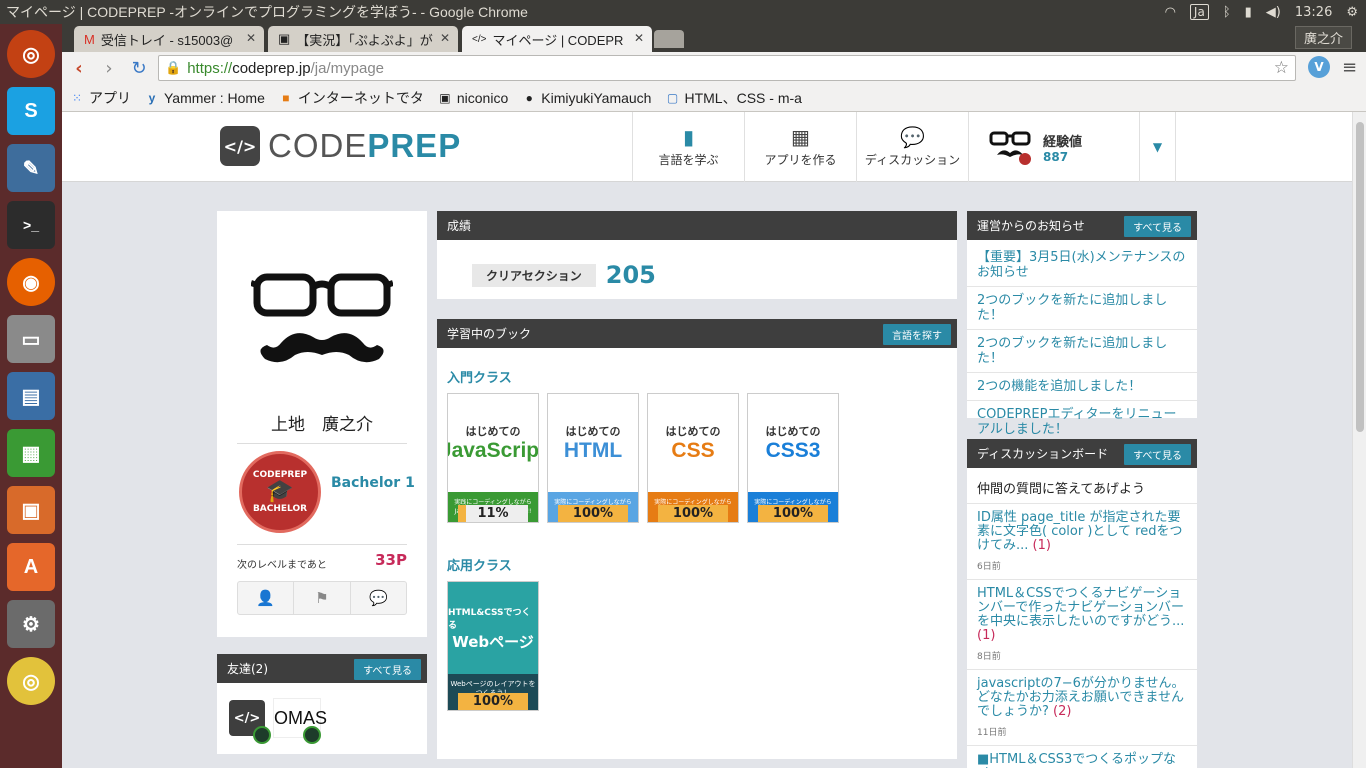  What do you see at coordinates (1062, 711) in the screenshot?
I see `discussion-item-count: (2)` at bounding box center [1062, 711].